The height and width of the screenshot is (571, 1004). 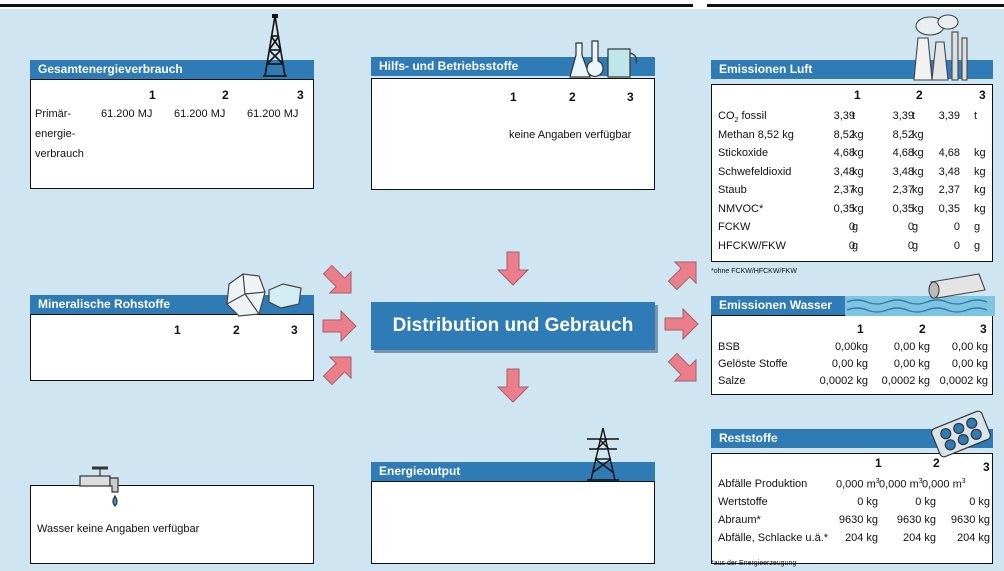 I want to click on wasser-em-row-value: 0,00kg, so click(x=851, y=347).